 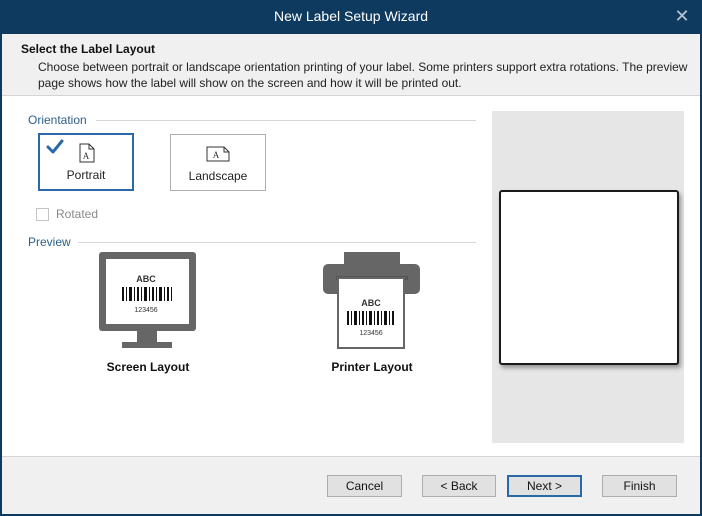 I want to click on finish-button: Finish, so click(x=639, y=486).